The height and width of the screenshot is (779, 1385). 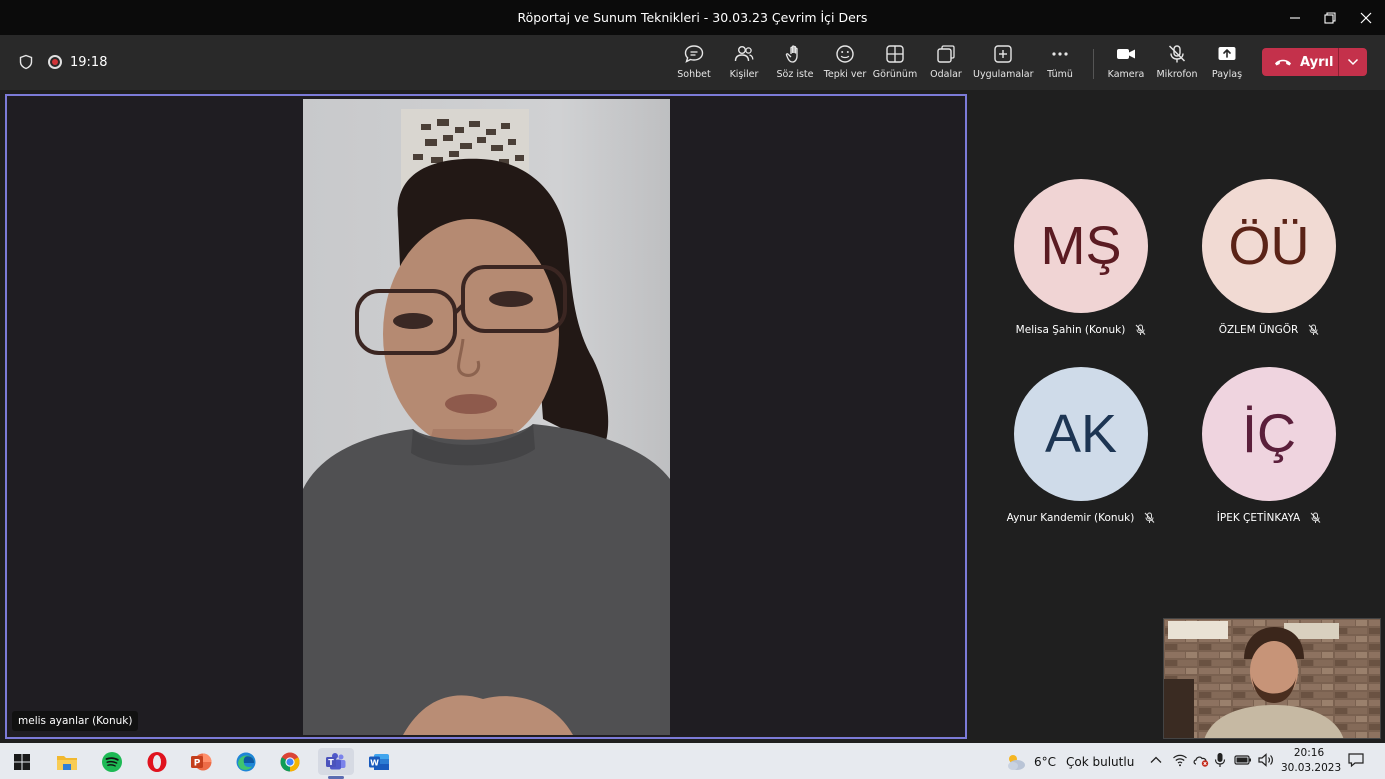 What do you see at coordinates (1269, 434) in the screenshot?
I see `avatar-initials: İÇ` at bounding box center [1269, 434].